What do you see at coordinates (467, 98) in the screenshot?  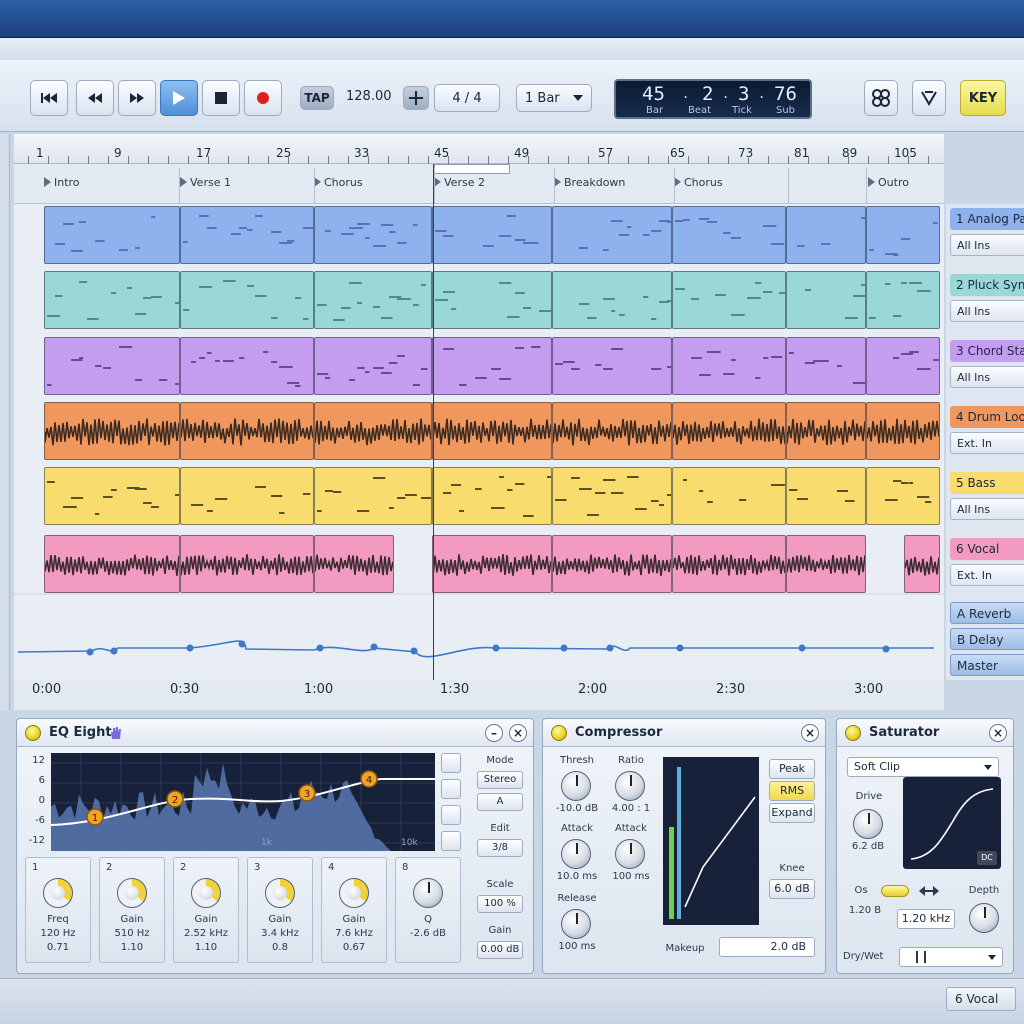 I see `time-signature-field: 4 / 4` at bounding box center [467, 98].